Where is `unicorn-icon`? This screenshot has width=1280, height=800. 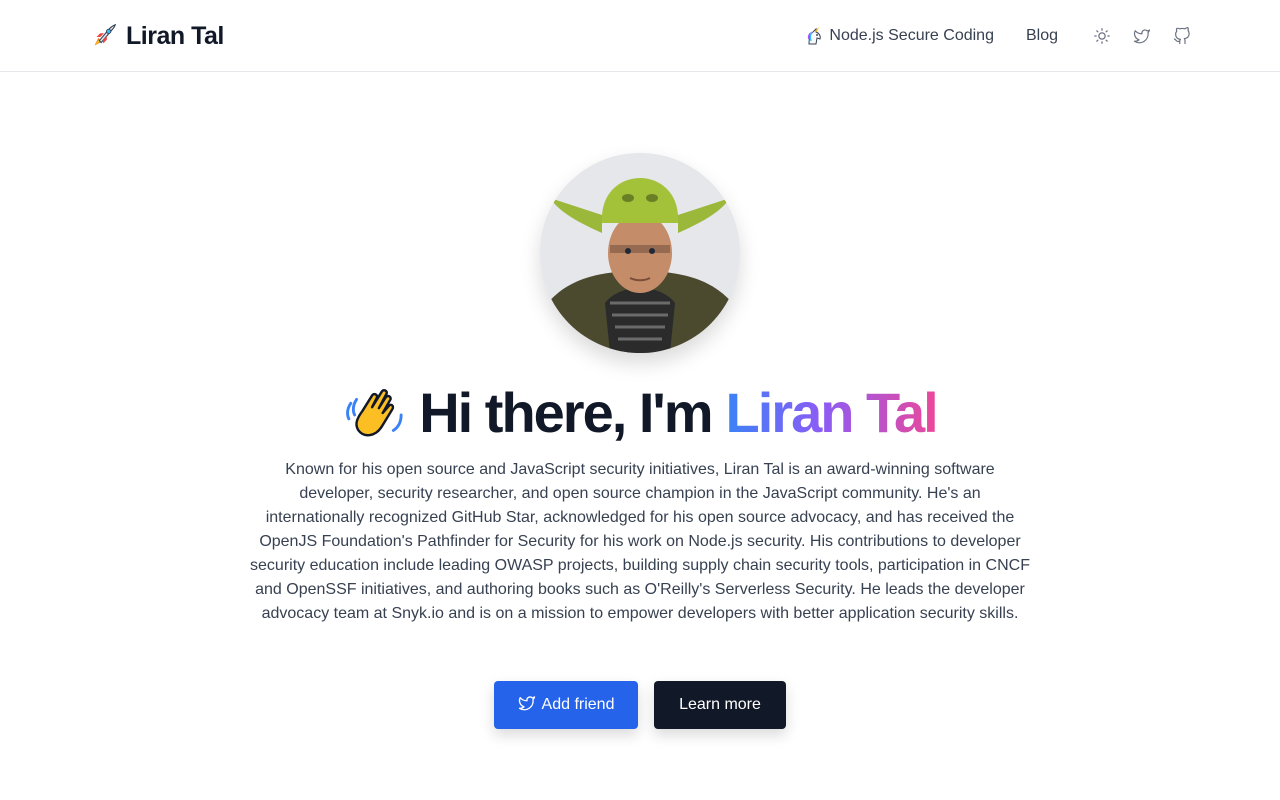
unicorn-icon is located at coordinates (815, 36).